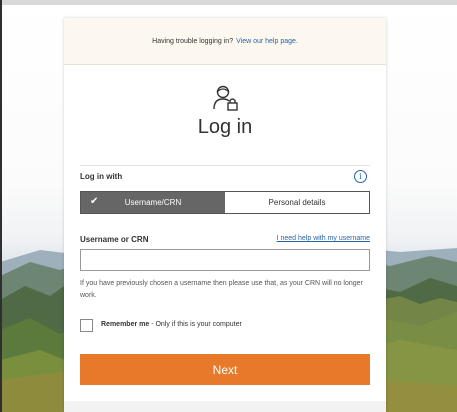 The height and width of the screenshot is (412, 457). What do you see at coordinates (86, 325) in the screenshot?
I see `remember-me-checkbox` at bounding box center [86, 325].